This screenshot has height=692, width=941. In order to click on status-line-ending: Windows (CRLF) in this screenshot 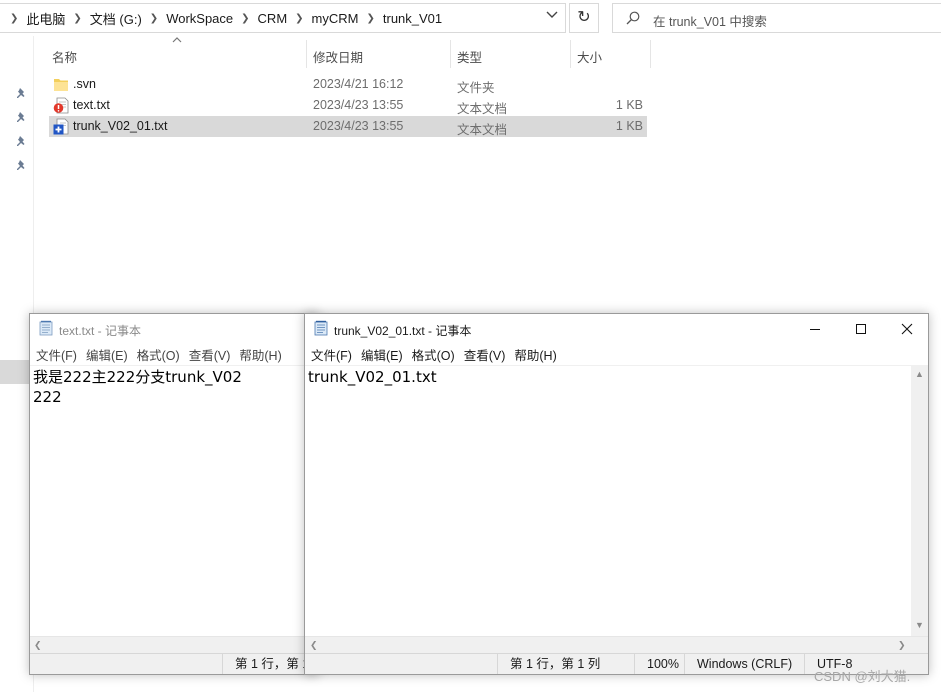, I will do `click(738, 664)`.